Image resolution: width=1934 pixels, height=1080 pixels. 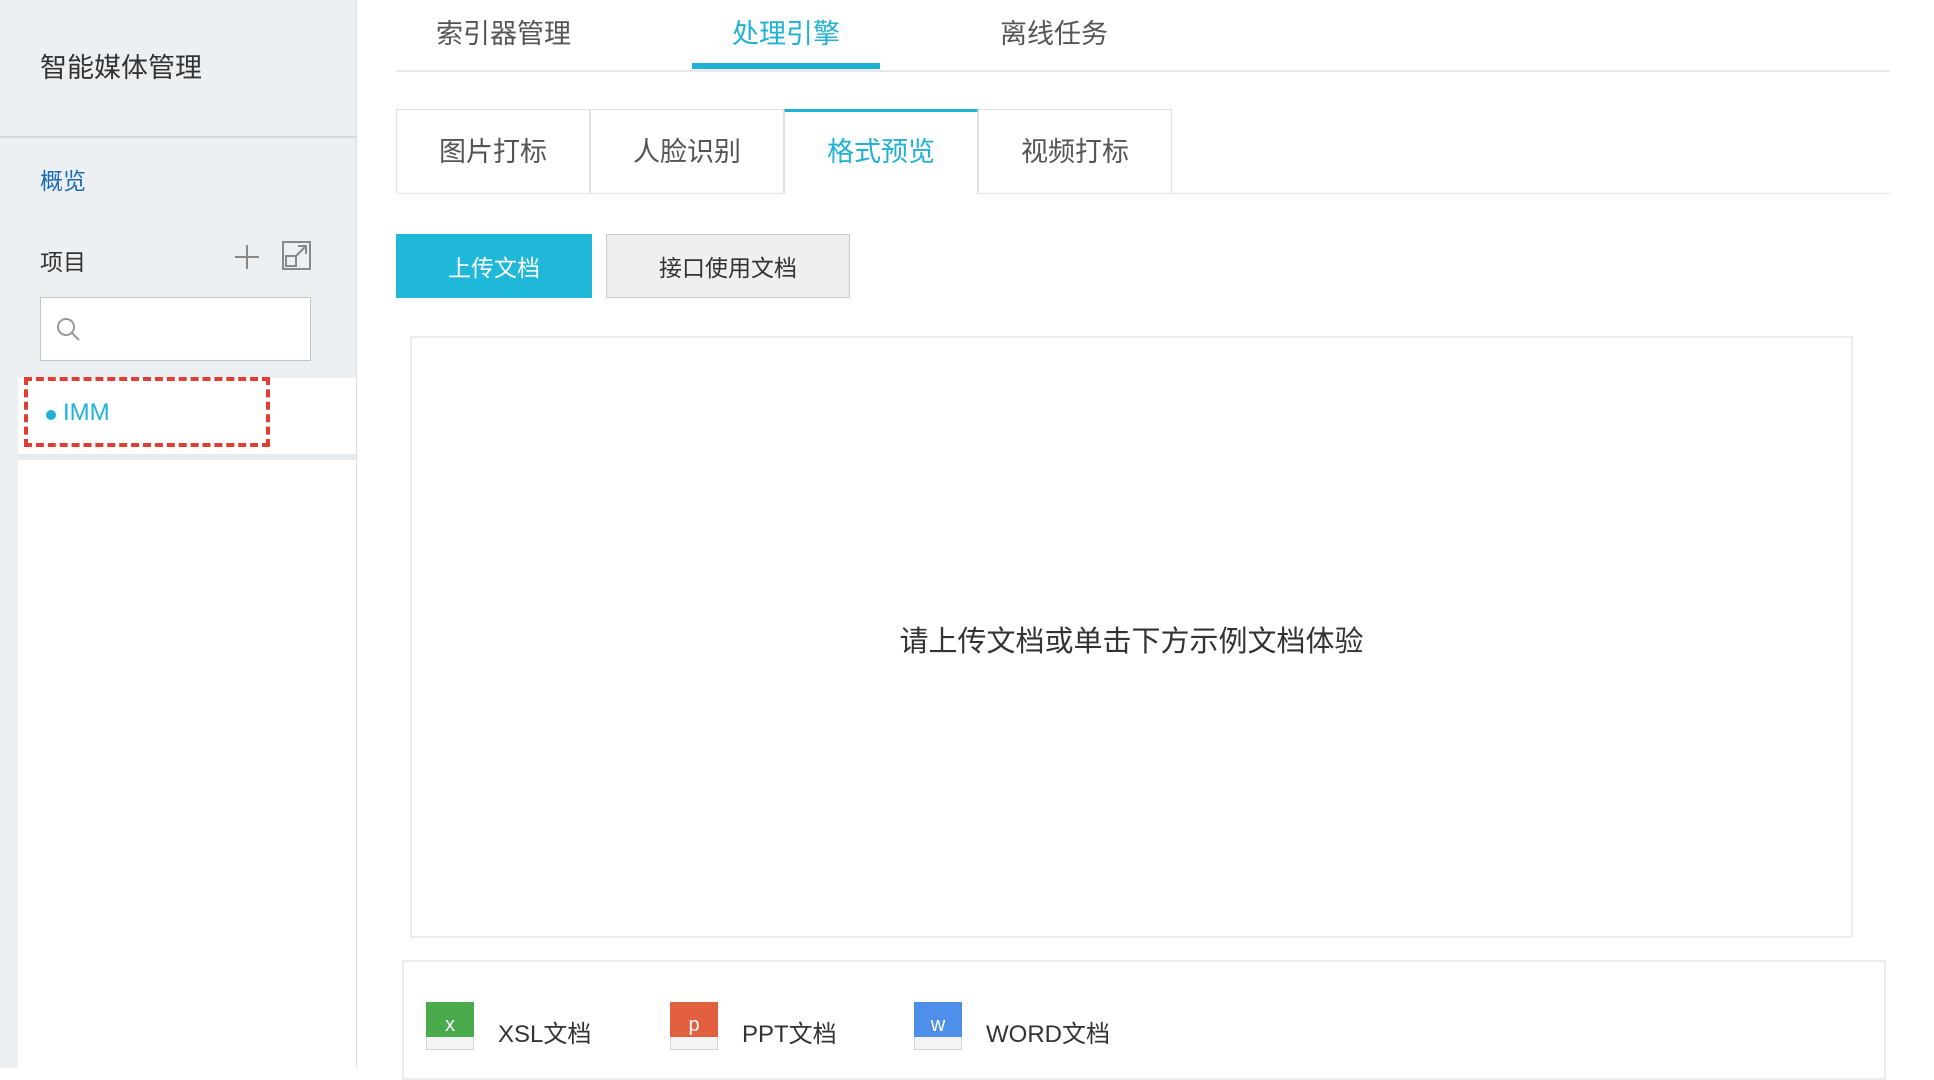 I want to click on tab-processing-engine: 处理引擎, so click(x=786, y=31).